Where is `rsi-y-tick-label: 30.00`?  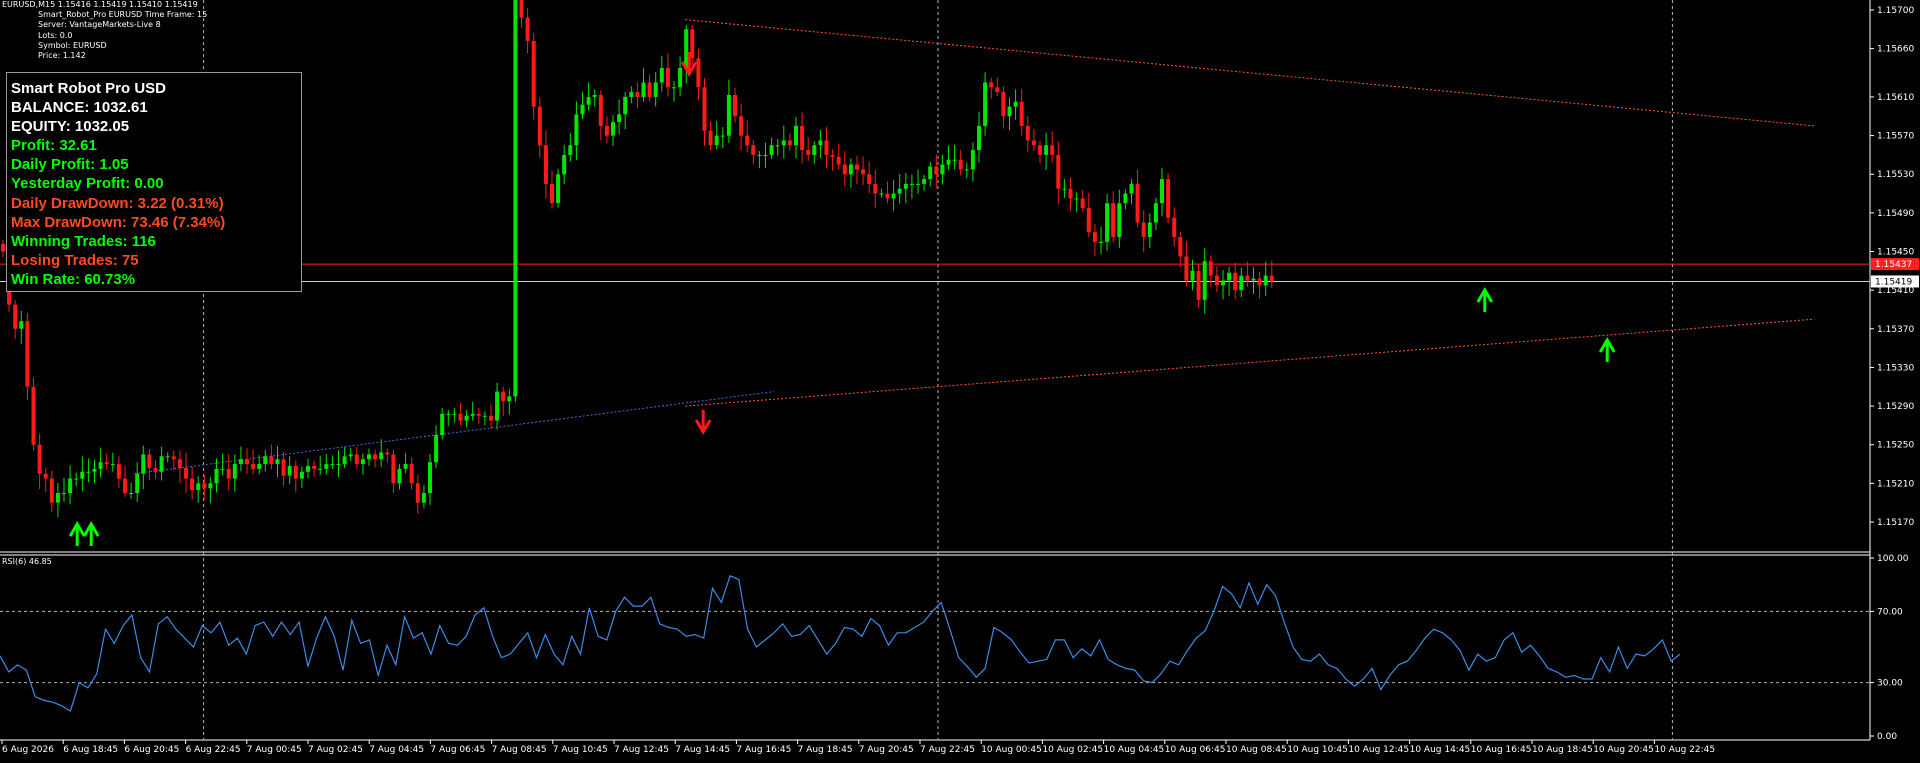
rsi-y-tick-label: 30.00 is located at coordinates (1890, 684).